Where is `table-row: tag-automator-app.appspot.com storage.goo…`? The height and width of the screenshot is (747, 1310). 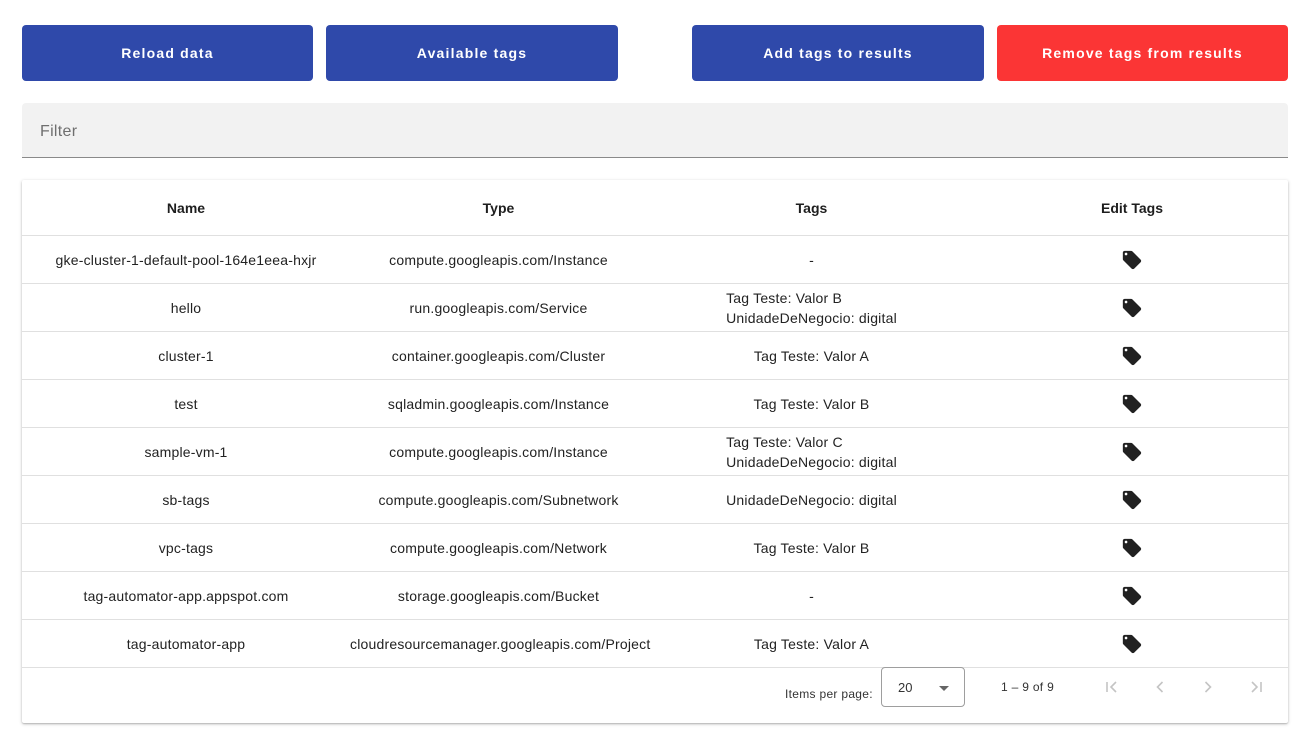
table-row: tag-automator-app.appspot.com storage.goo… is located at coordinates (655, 595).